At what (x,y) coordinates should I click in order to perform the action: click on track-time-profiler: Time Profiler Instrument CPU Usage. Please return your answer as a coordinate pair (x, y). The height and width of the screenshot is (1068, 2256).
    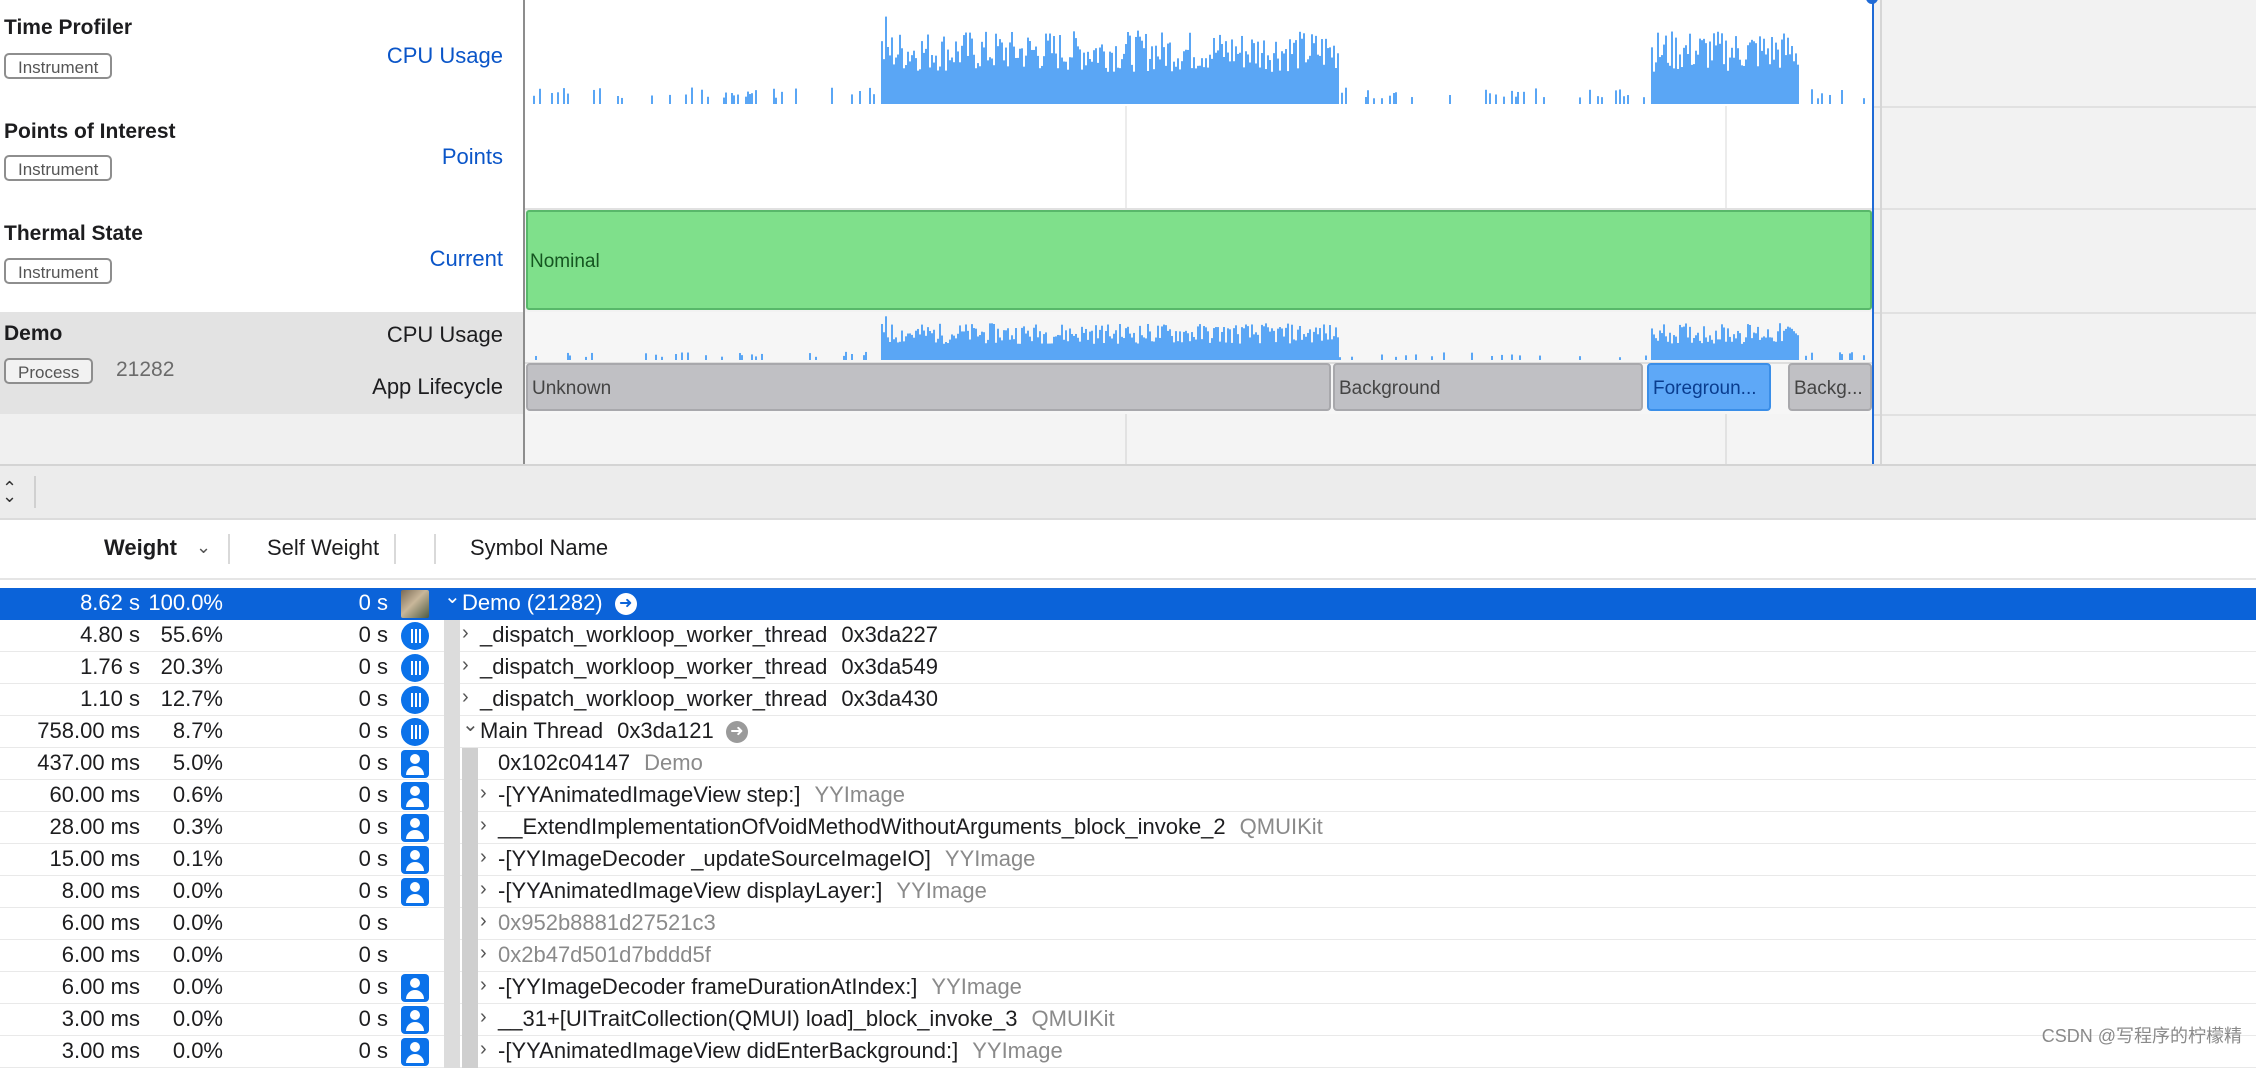
    Looking at the image, I should click on (1128, 54).